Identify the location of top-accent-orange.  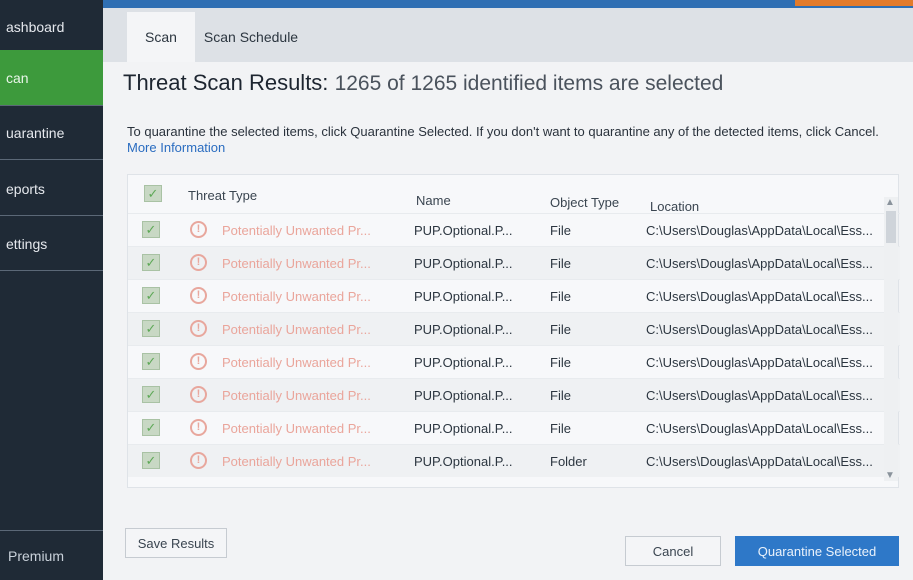
(854, 3).